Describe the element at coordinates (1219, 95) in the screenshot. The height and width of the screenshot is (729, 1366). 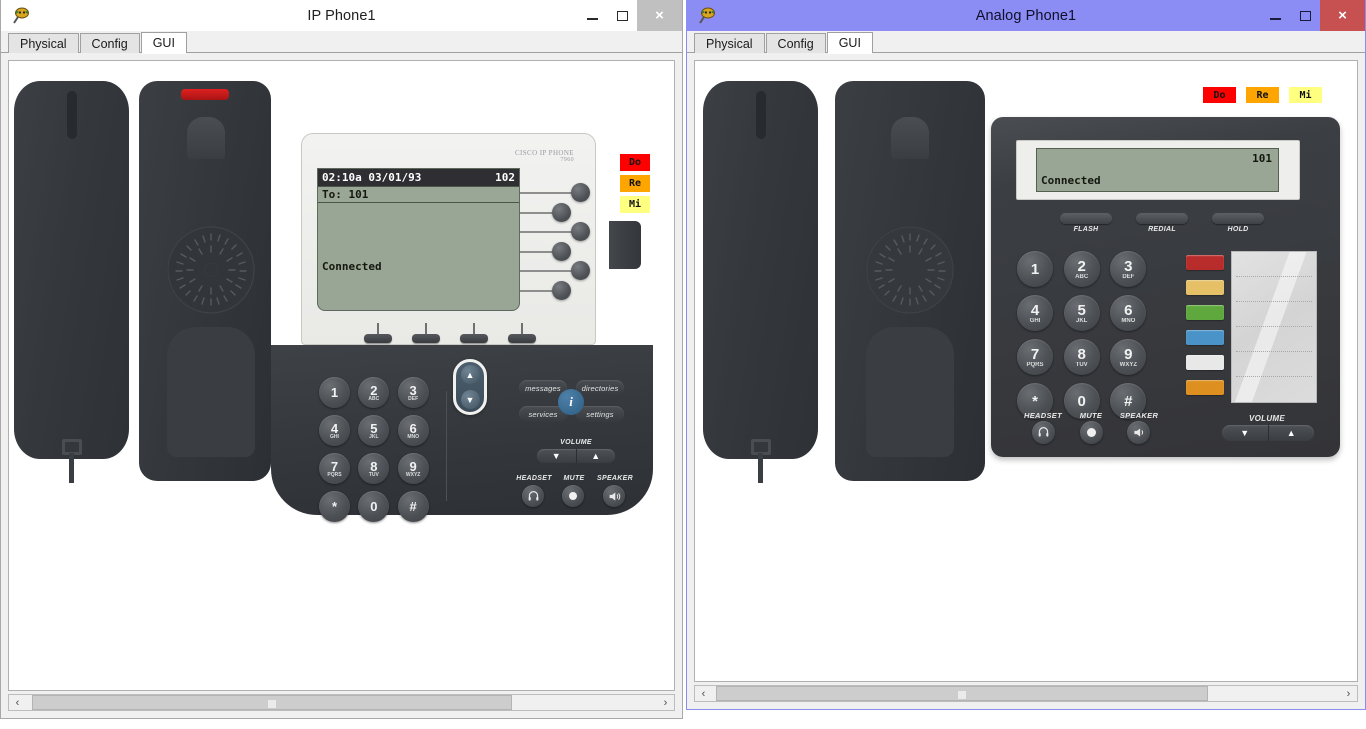
I see `analog-tone-do: Do` at that location.